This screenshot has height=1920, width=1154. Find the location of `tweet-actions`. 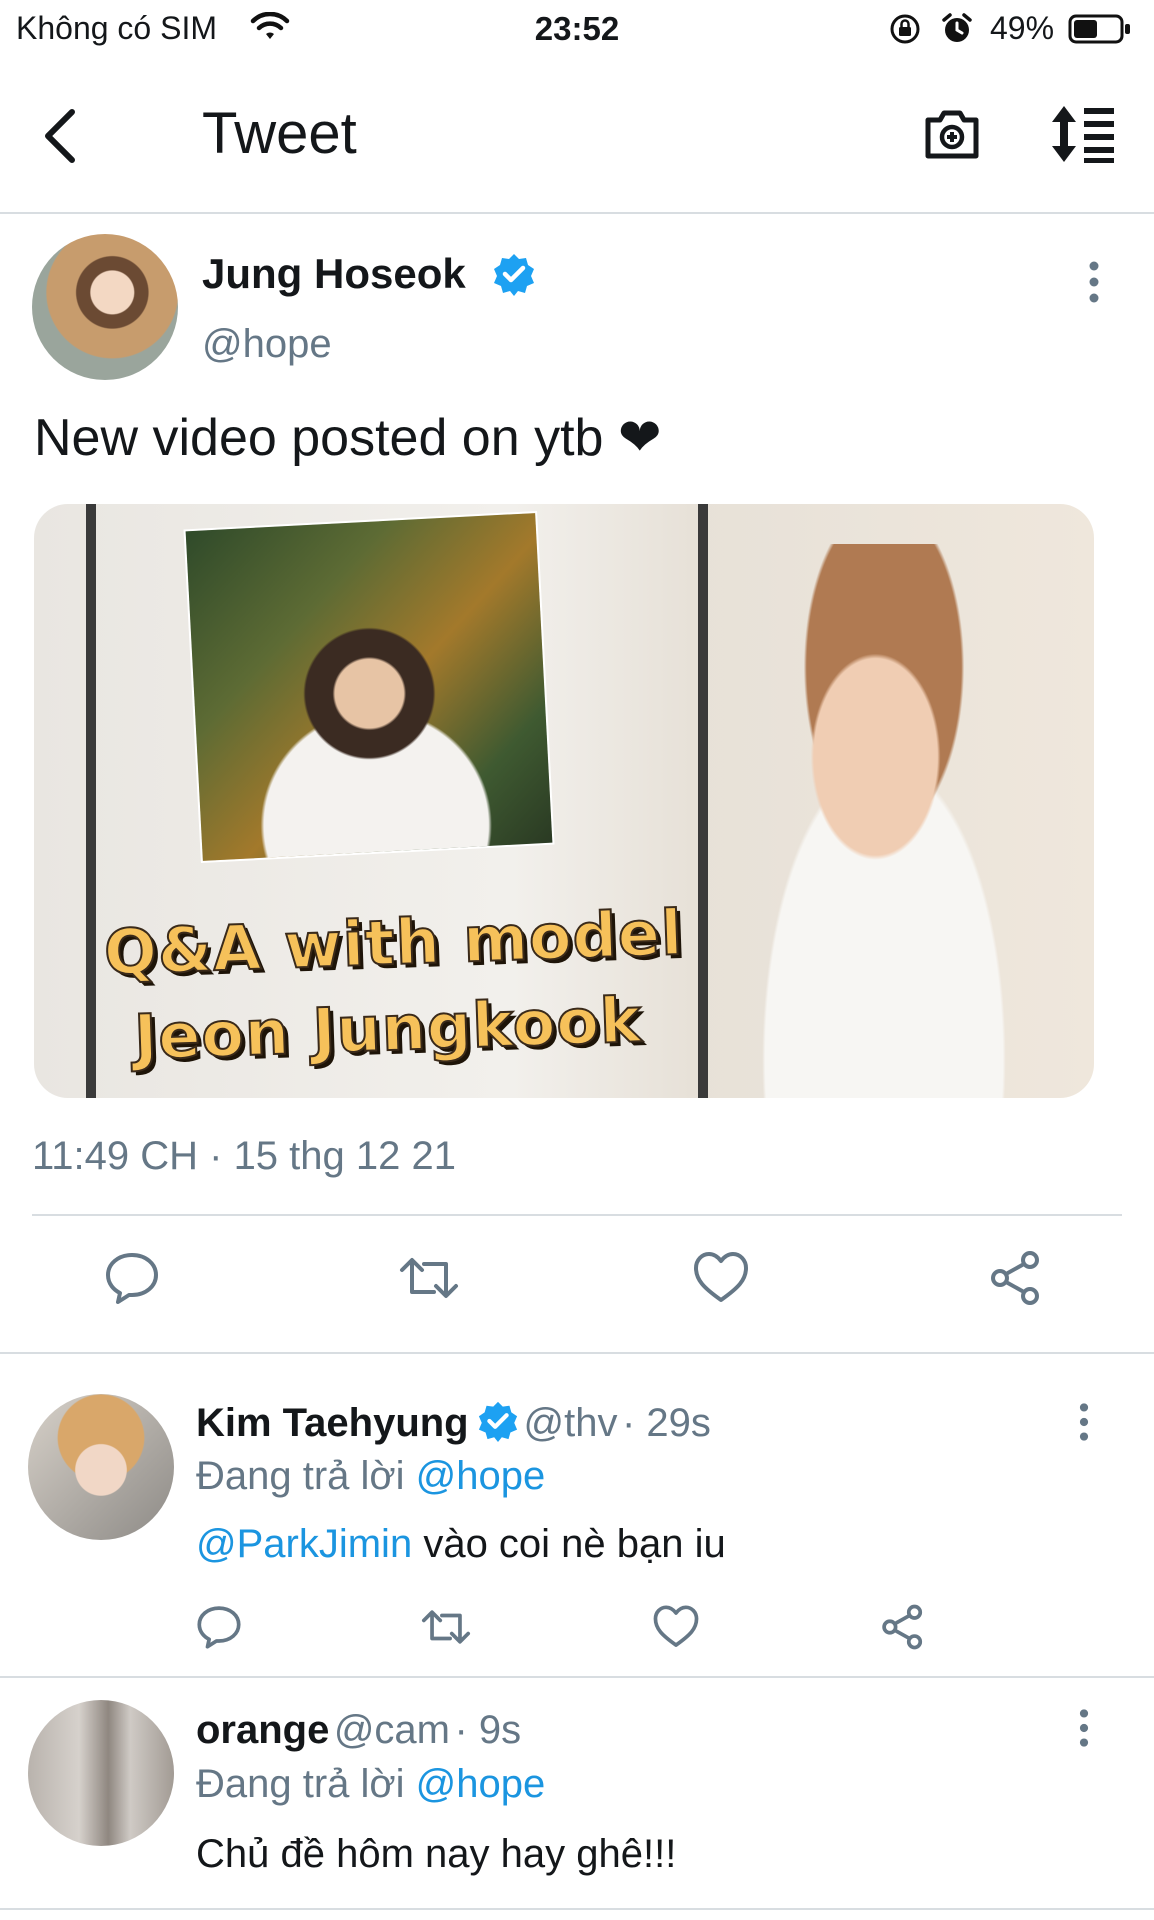

tweet-actions is located at coordinates (577, 1285).